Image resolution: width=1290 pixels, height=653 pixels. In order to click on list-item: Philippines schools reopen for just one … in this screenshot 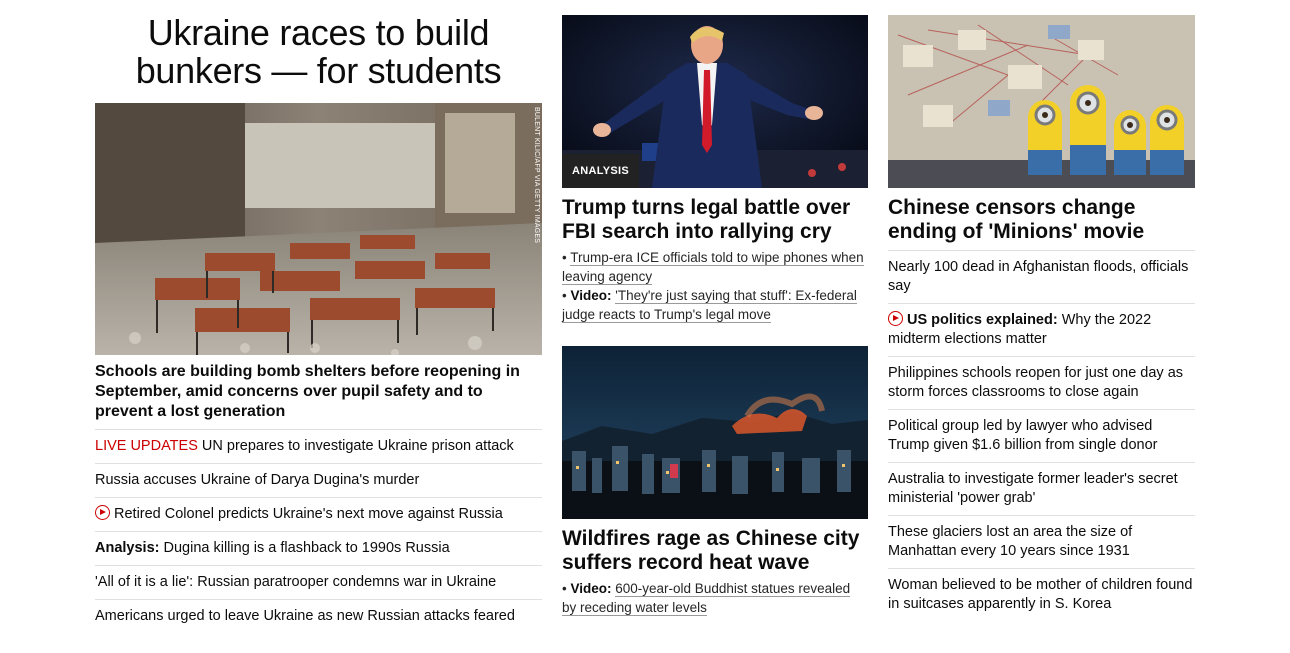, I will do `click(1041, 382)`.